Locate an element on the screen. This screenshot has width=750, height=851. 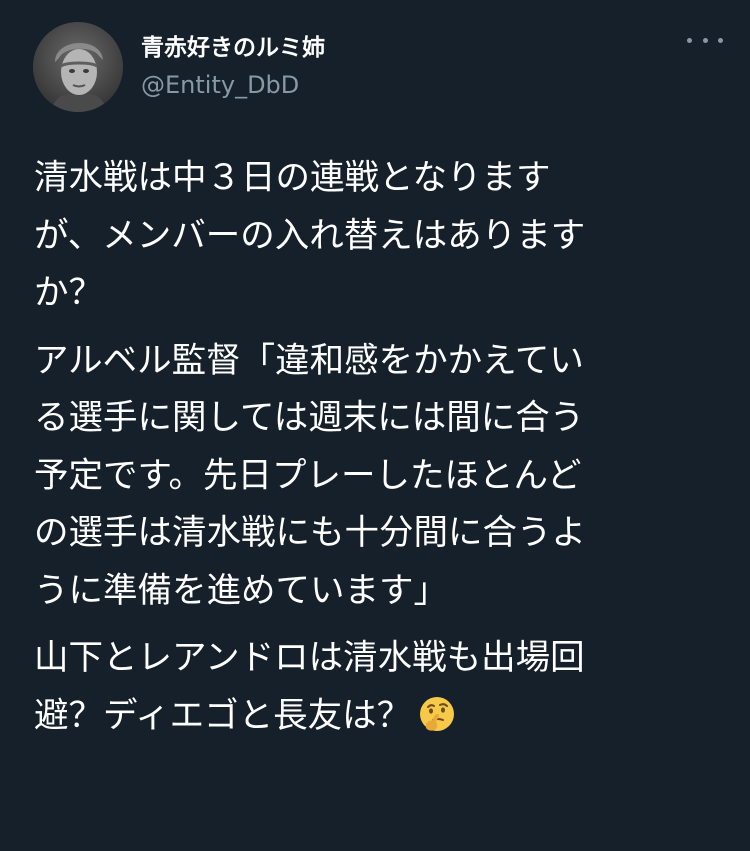
tweet-header: 青赤好きのルミ姉 @Entity_DbD is located at coordinates (378, 68).